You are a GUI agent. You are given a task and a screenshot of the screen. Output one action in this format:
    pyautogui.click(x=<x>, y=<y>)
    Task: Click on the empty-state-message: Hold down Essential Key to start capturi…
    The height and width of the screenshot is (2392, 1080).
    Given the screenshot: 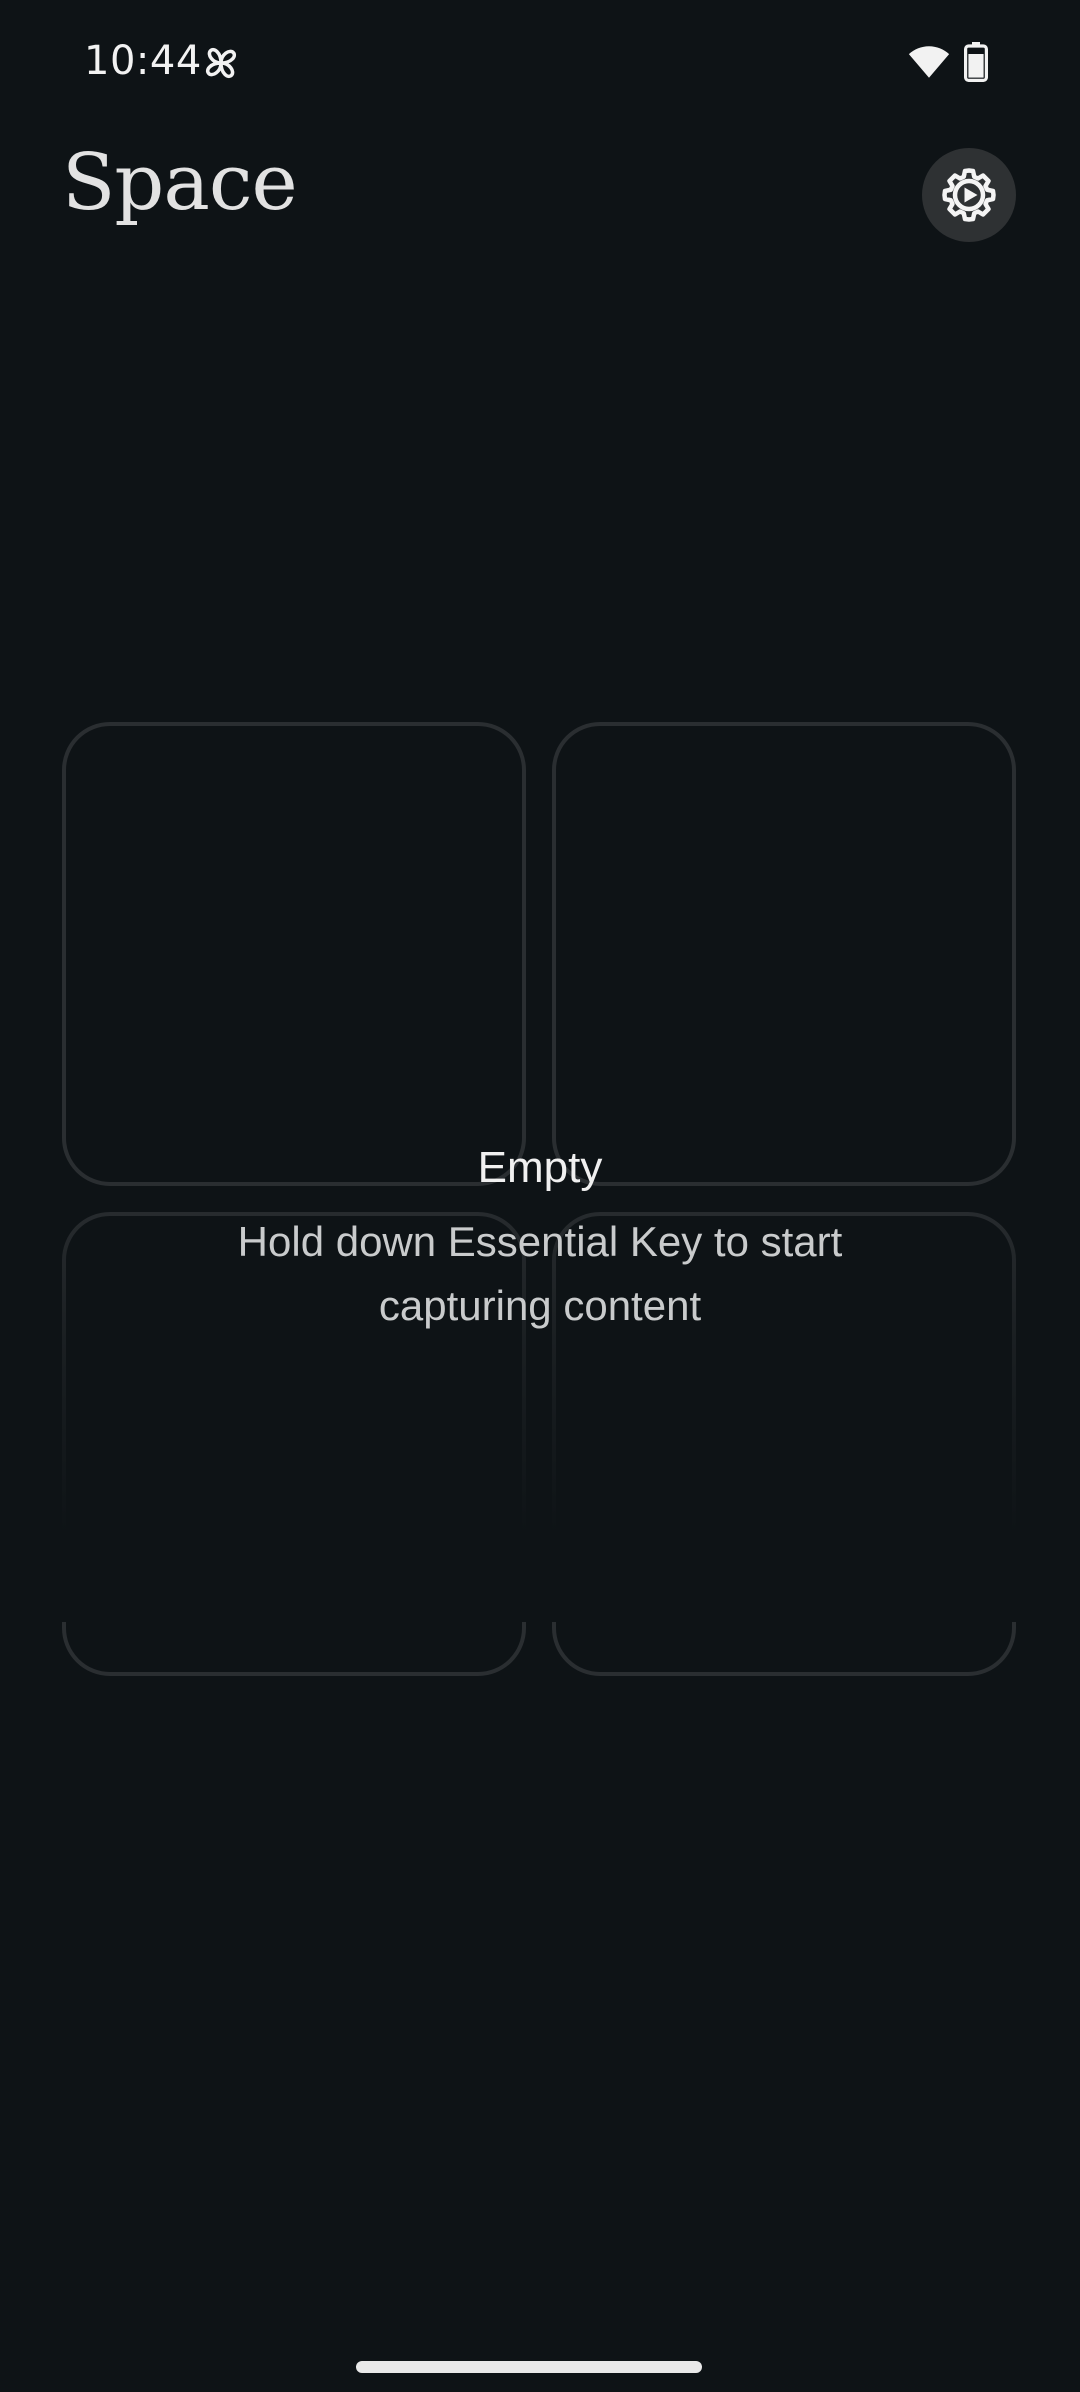 What is the action you would take?
    pyautogui.click(x=540, y=1273)
    